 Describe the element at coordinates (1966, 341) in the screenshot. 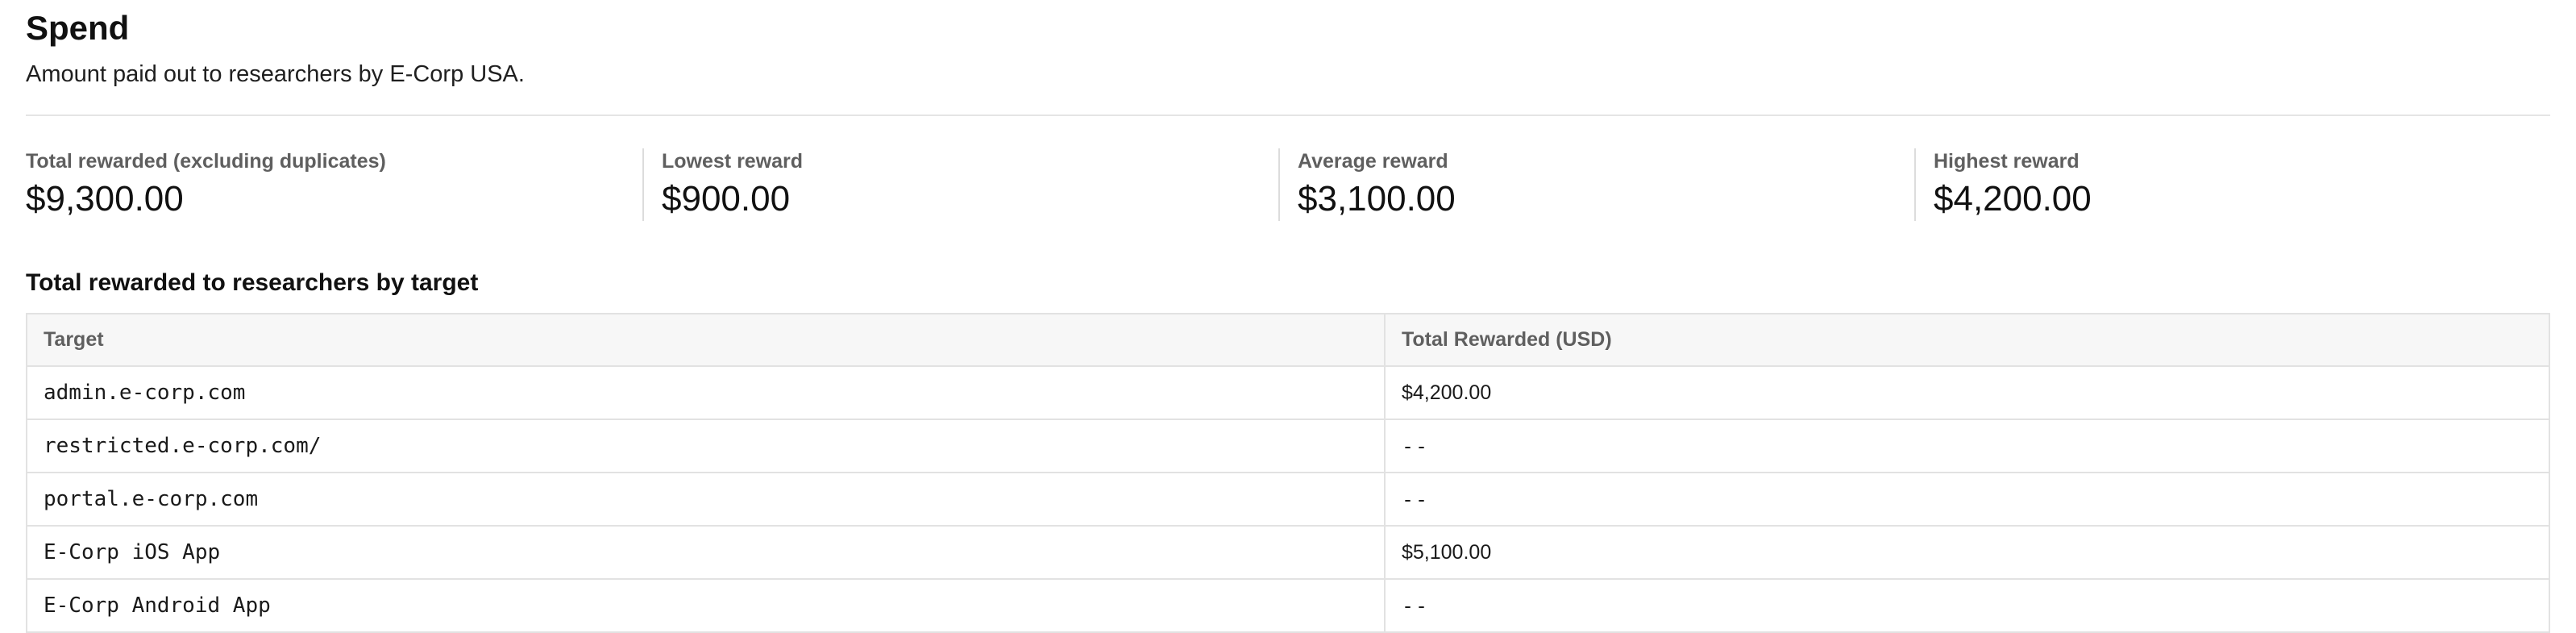

I see `column-header-total-rewarded: Total Rewarded (USD)` at that location.